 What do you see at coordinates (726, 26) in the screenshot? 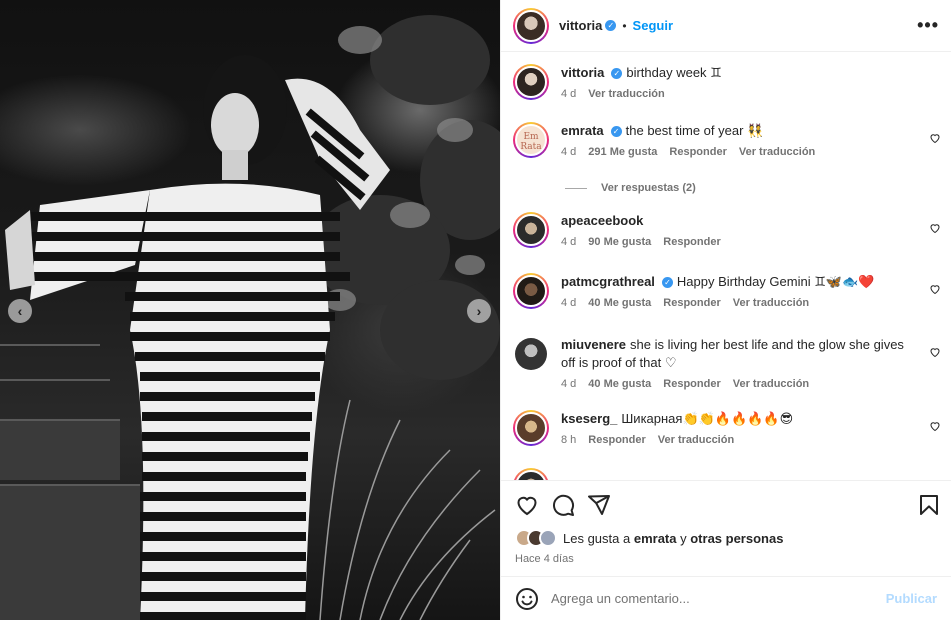
I see `post-header: vittoria ✓ • Seguir •••` at bounding box center [726, 26].